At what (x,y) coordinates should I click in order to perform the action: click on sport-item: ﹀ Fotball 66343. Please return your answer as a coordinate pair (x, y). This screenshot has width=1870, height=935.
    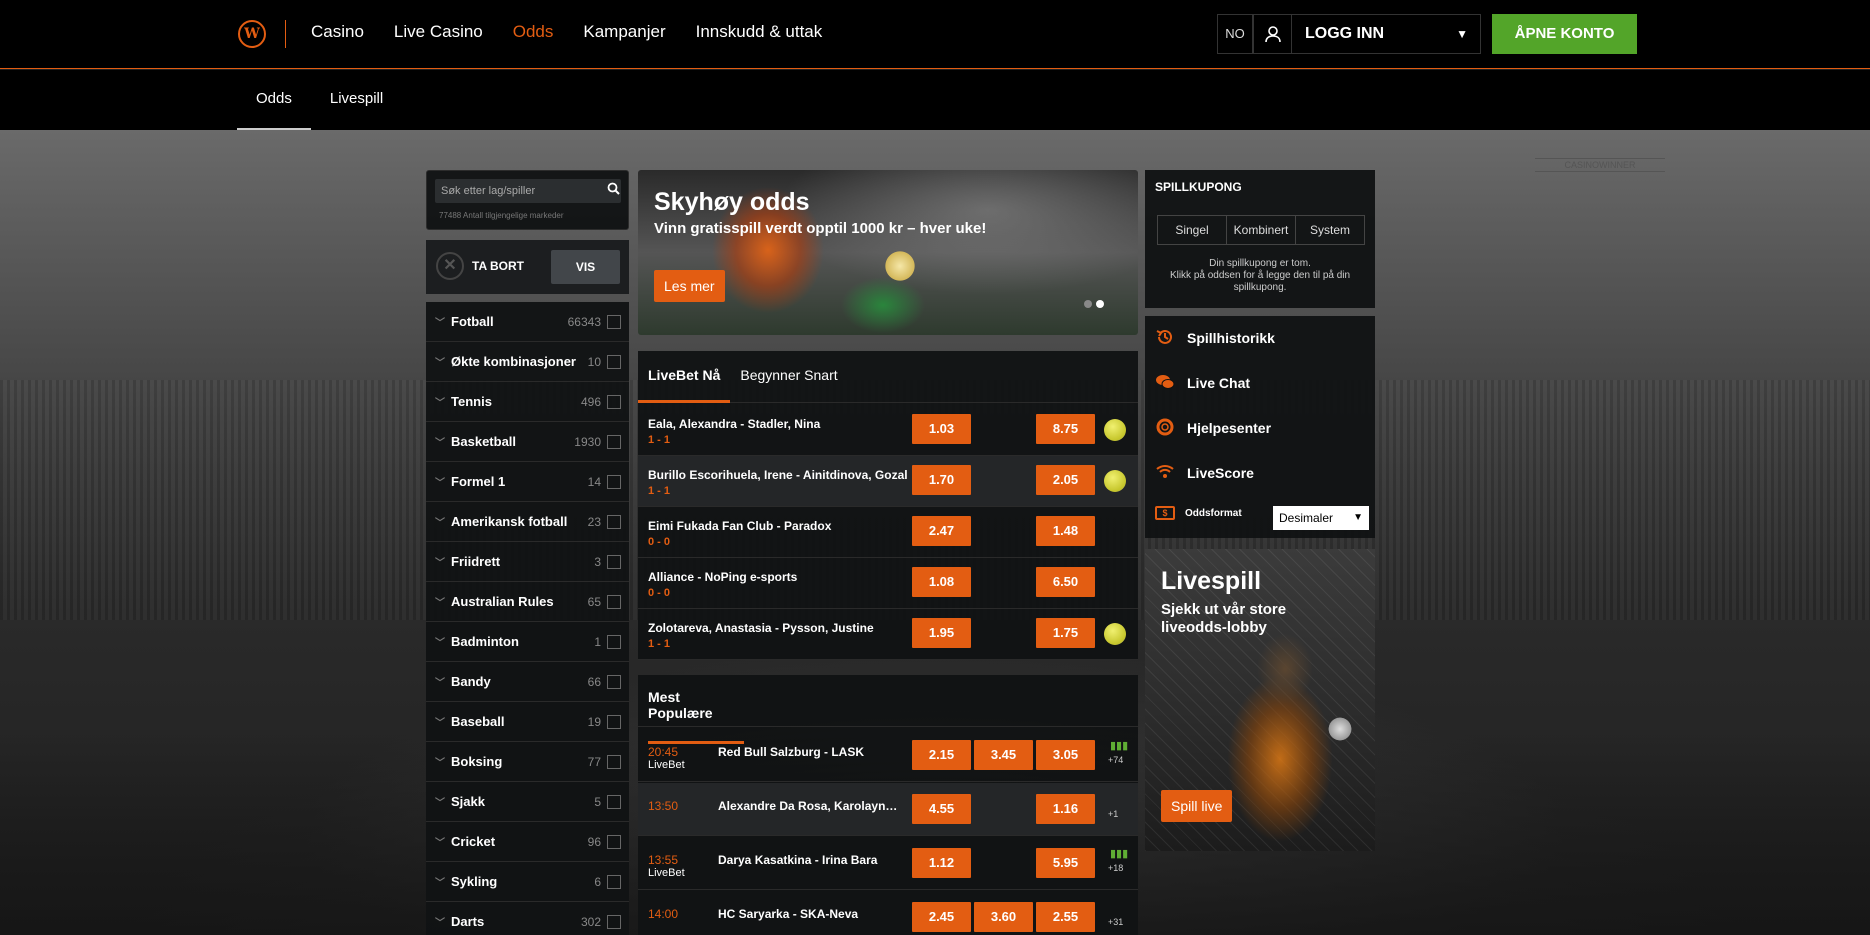
    Looking at the image, I should click on (527, 322).